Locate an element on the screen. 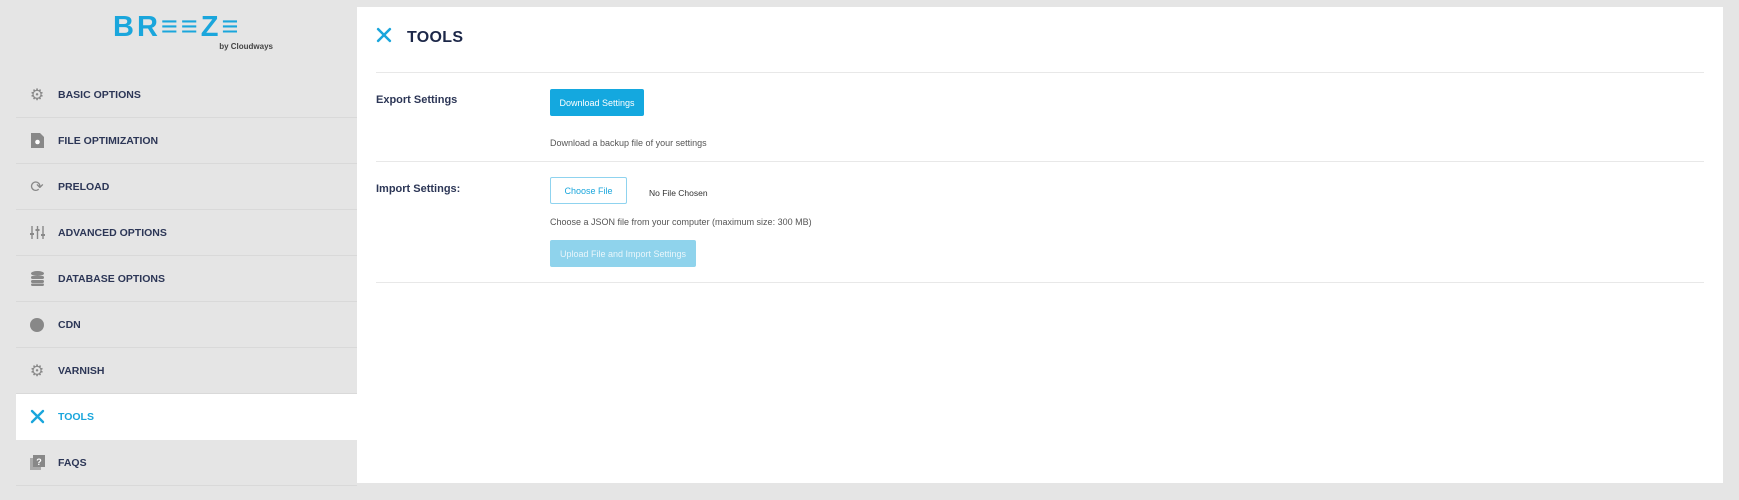 The width and height of the screenshot is (1739, 500). download-settings-button: Download Settings is located at coordinates (597, 102).